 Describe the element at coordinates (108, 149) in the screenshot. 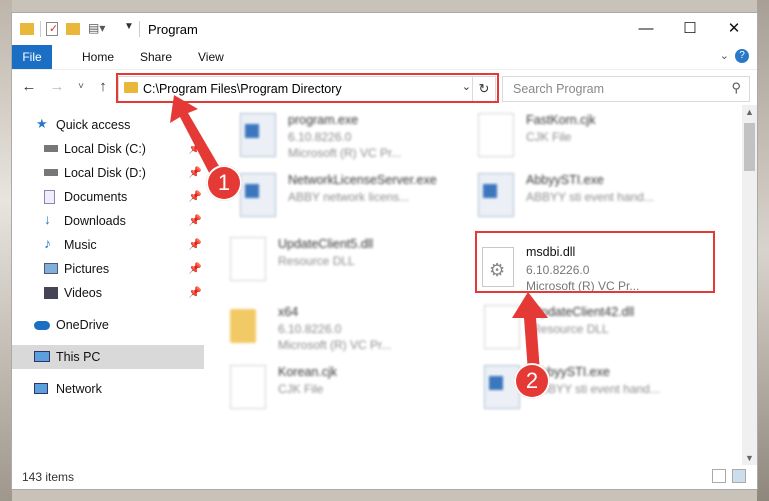

I see `sidebar-item-local-disk-c: Local Disk (C:) 📌` at that location.